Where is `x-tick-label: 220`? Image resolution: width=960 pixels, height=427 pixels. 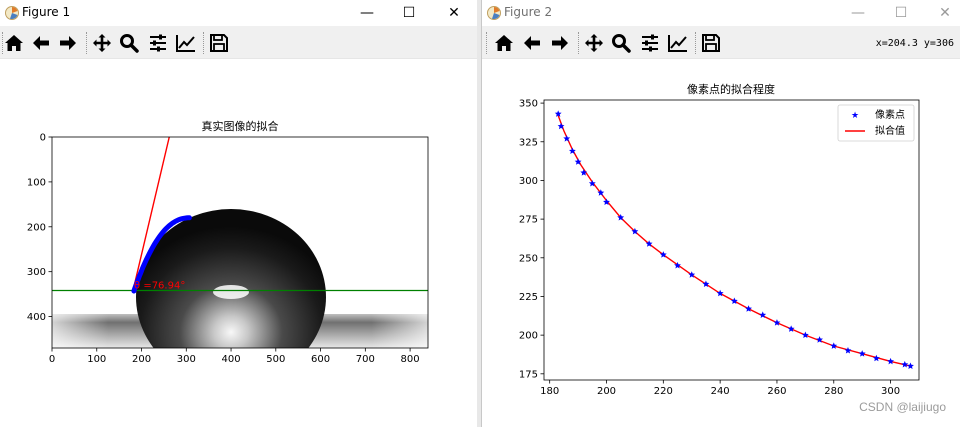
x-tick-label: 220 is located at coordinates (663, 391).